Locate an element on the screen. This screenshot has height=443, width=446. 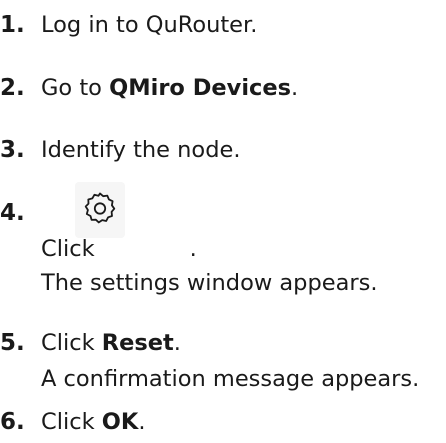
step-number: 1. is located at coordinates (12, 25).